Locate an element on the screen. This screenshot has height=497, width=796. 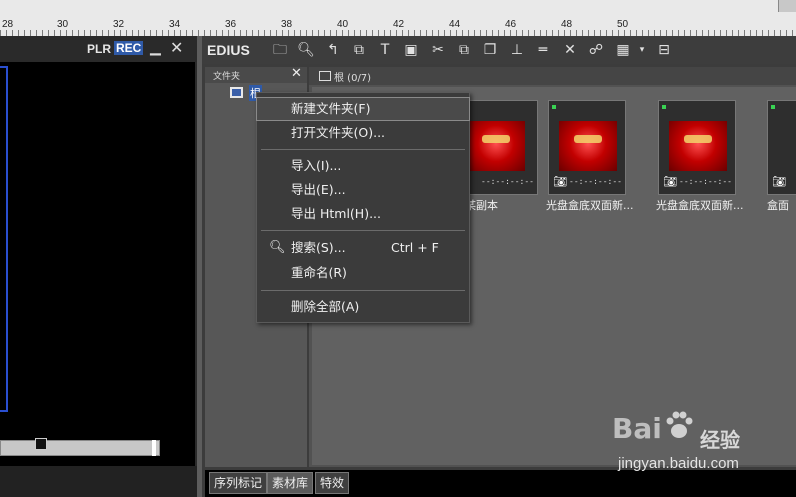
tab-bin: 素材库 is located at coordinates (290, 483).